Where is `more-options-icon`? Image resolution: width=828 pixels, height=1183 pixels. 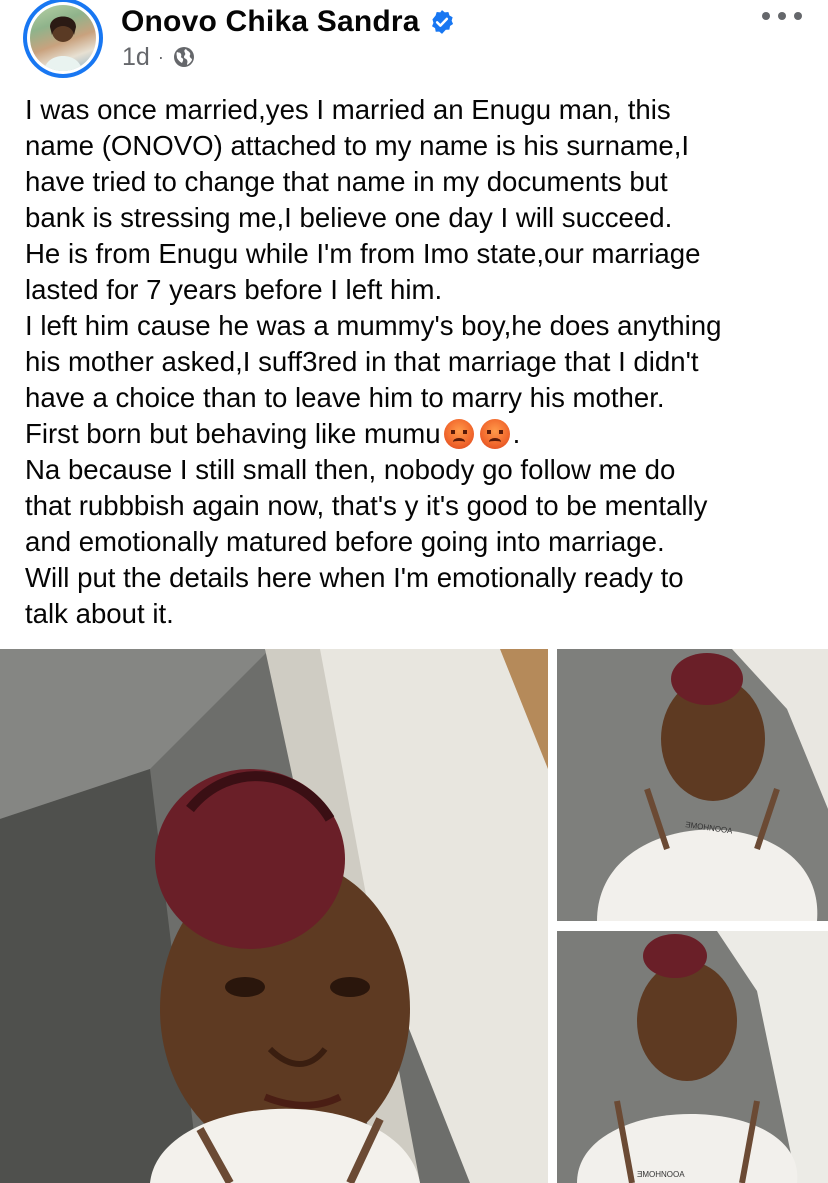
more-options-icon is located at coordinates (782, 16).